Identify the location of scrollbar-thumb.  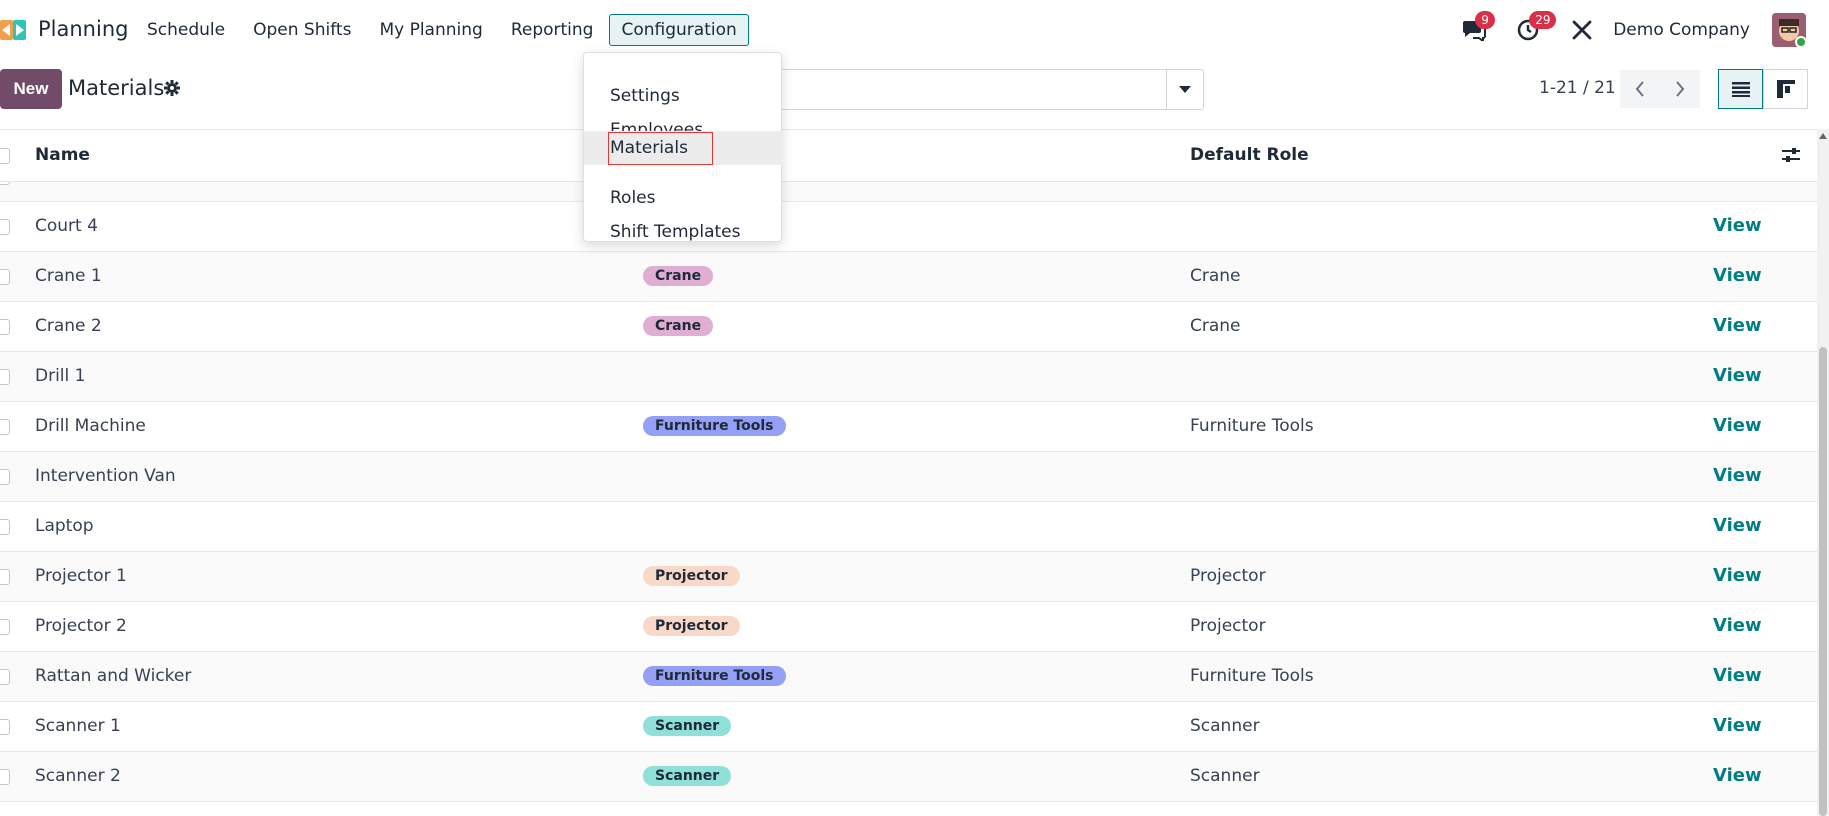
(1823, 581).